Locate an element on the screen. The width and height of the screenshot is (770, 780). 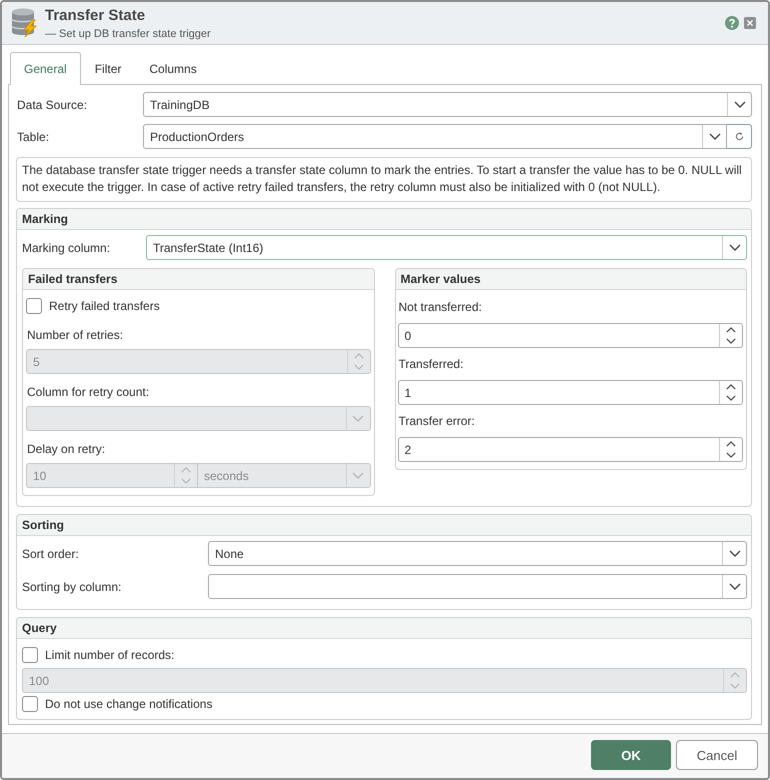
field-label: Not transferred: is located at coordinates (440, 307).